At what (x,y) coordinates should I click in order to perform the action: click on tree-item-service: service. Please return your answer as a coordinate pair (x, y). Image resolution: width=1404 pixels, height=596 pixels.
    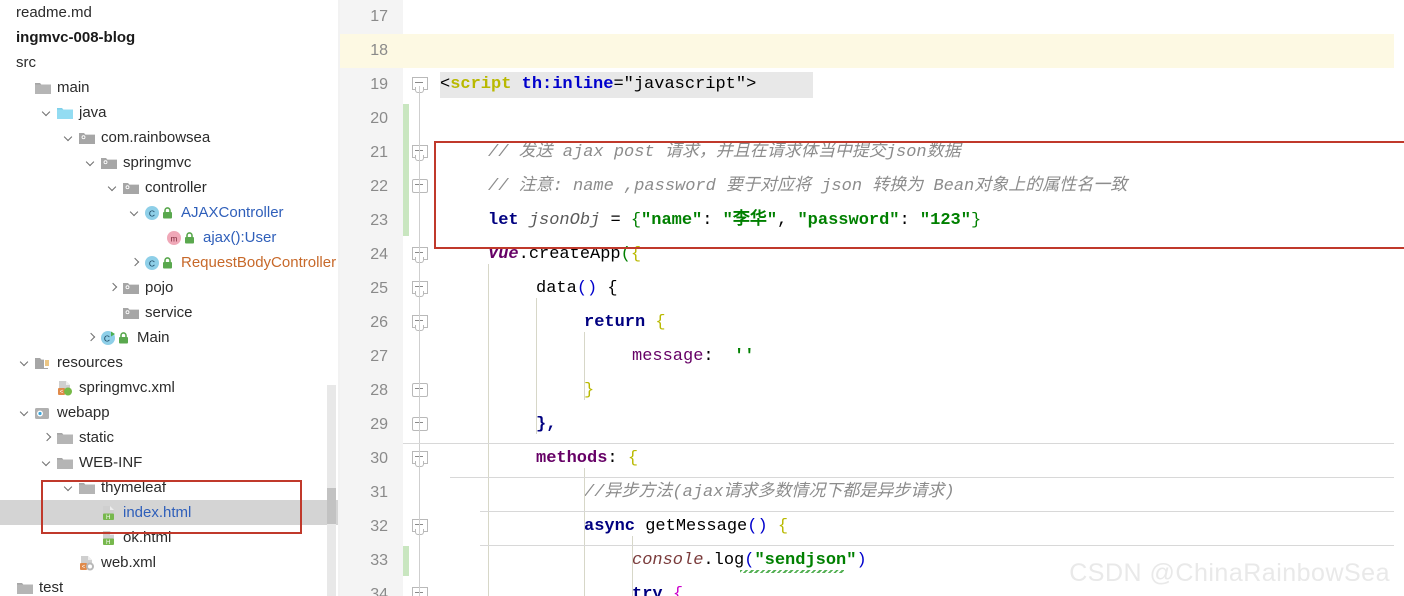
    Looking at the image, I should click on (170, 312).